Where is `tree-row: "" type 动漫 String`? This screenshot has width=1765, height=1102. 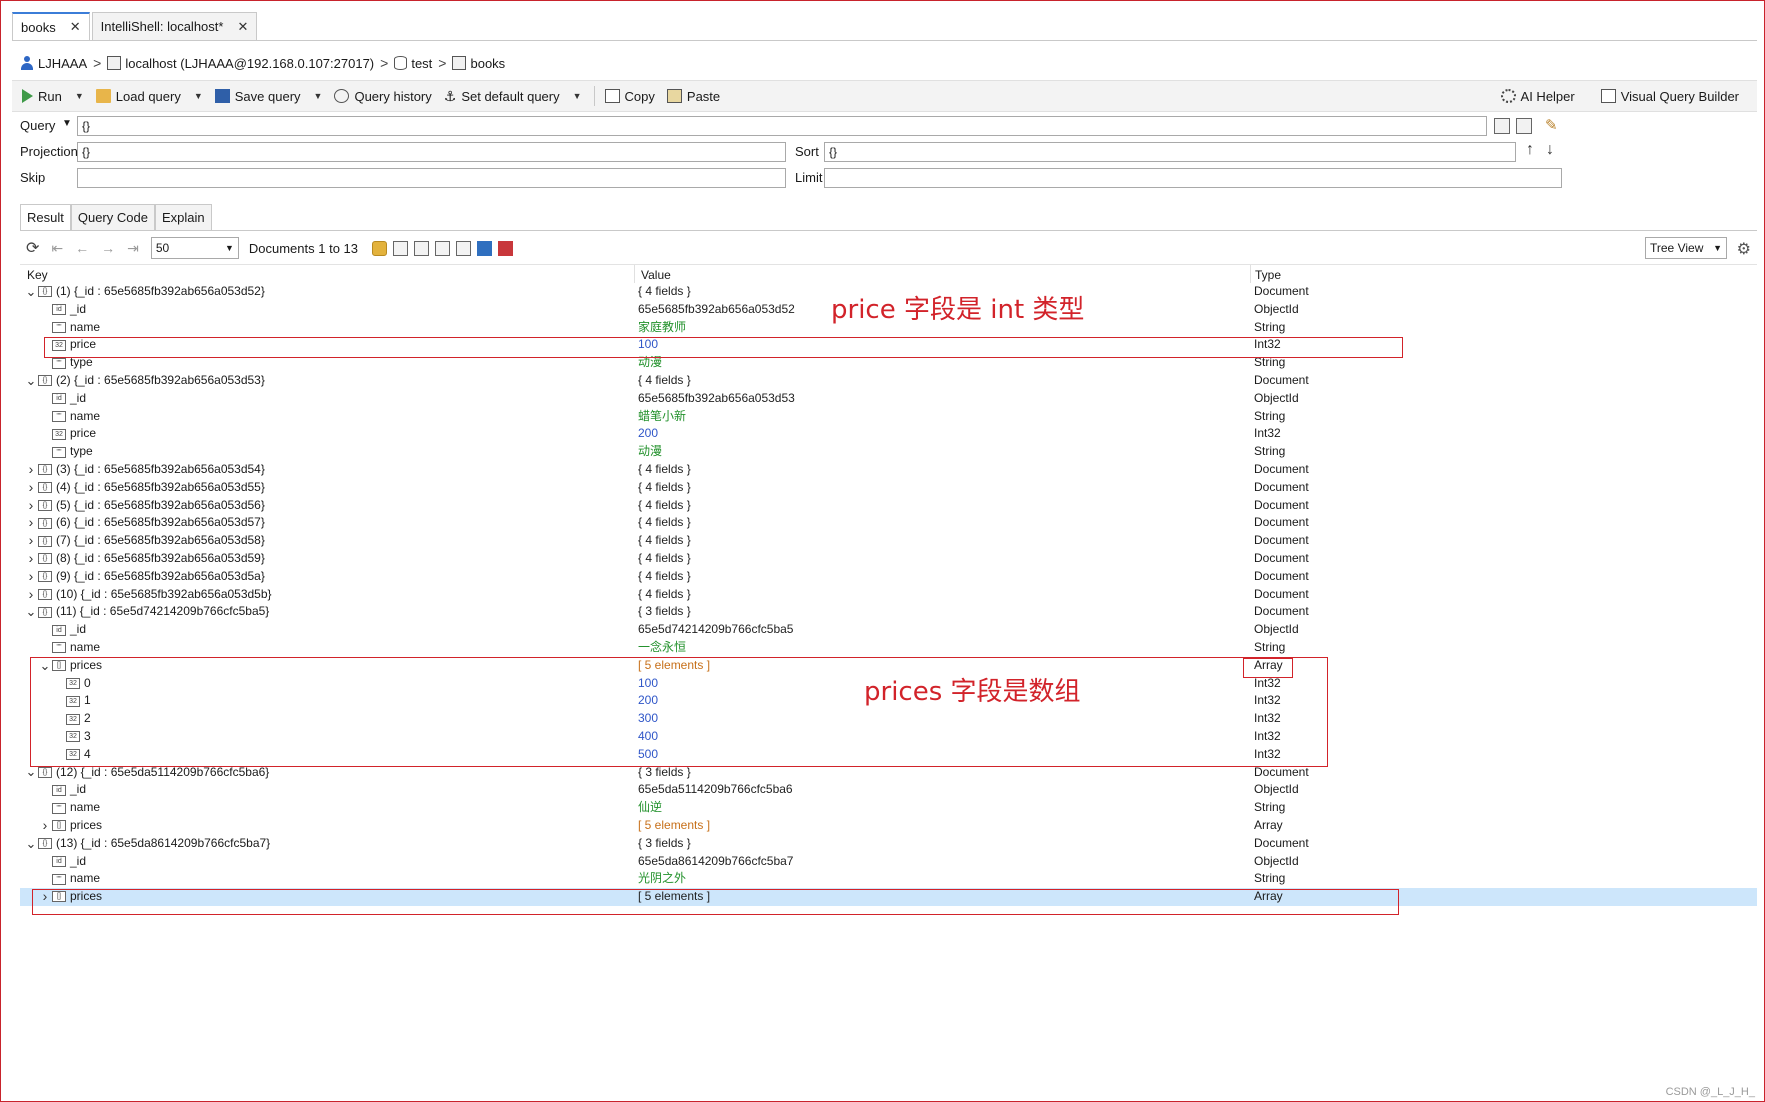 tree-row: "" type 动漫 String is located at coordinates (888, 452).